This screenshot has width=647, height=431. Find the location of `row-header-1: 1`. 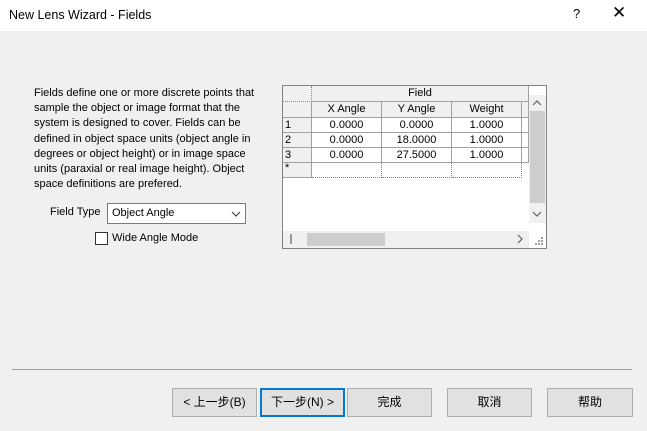

row-header-1: 1 is located at coordinates (297, 125).